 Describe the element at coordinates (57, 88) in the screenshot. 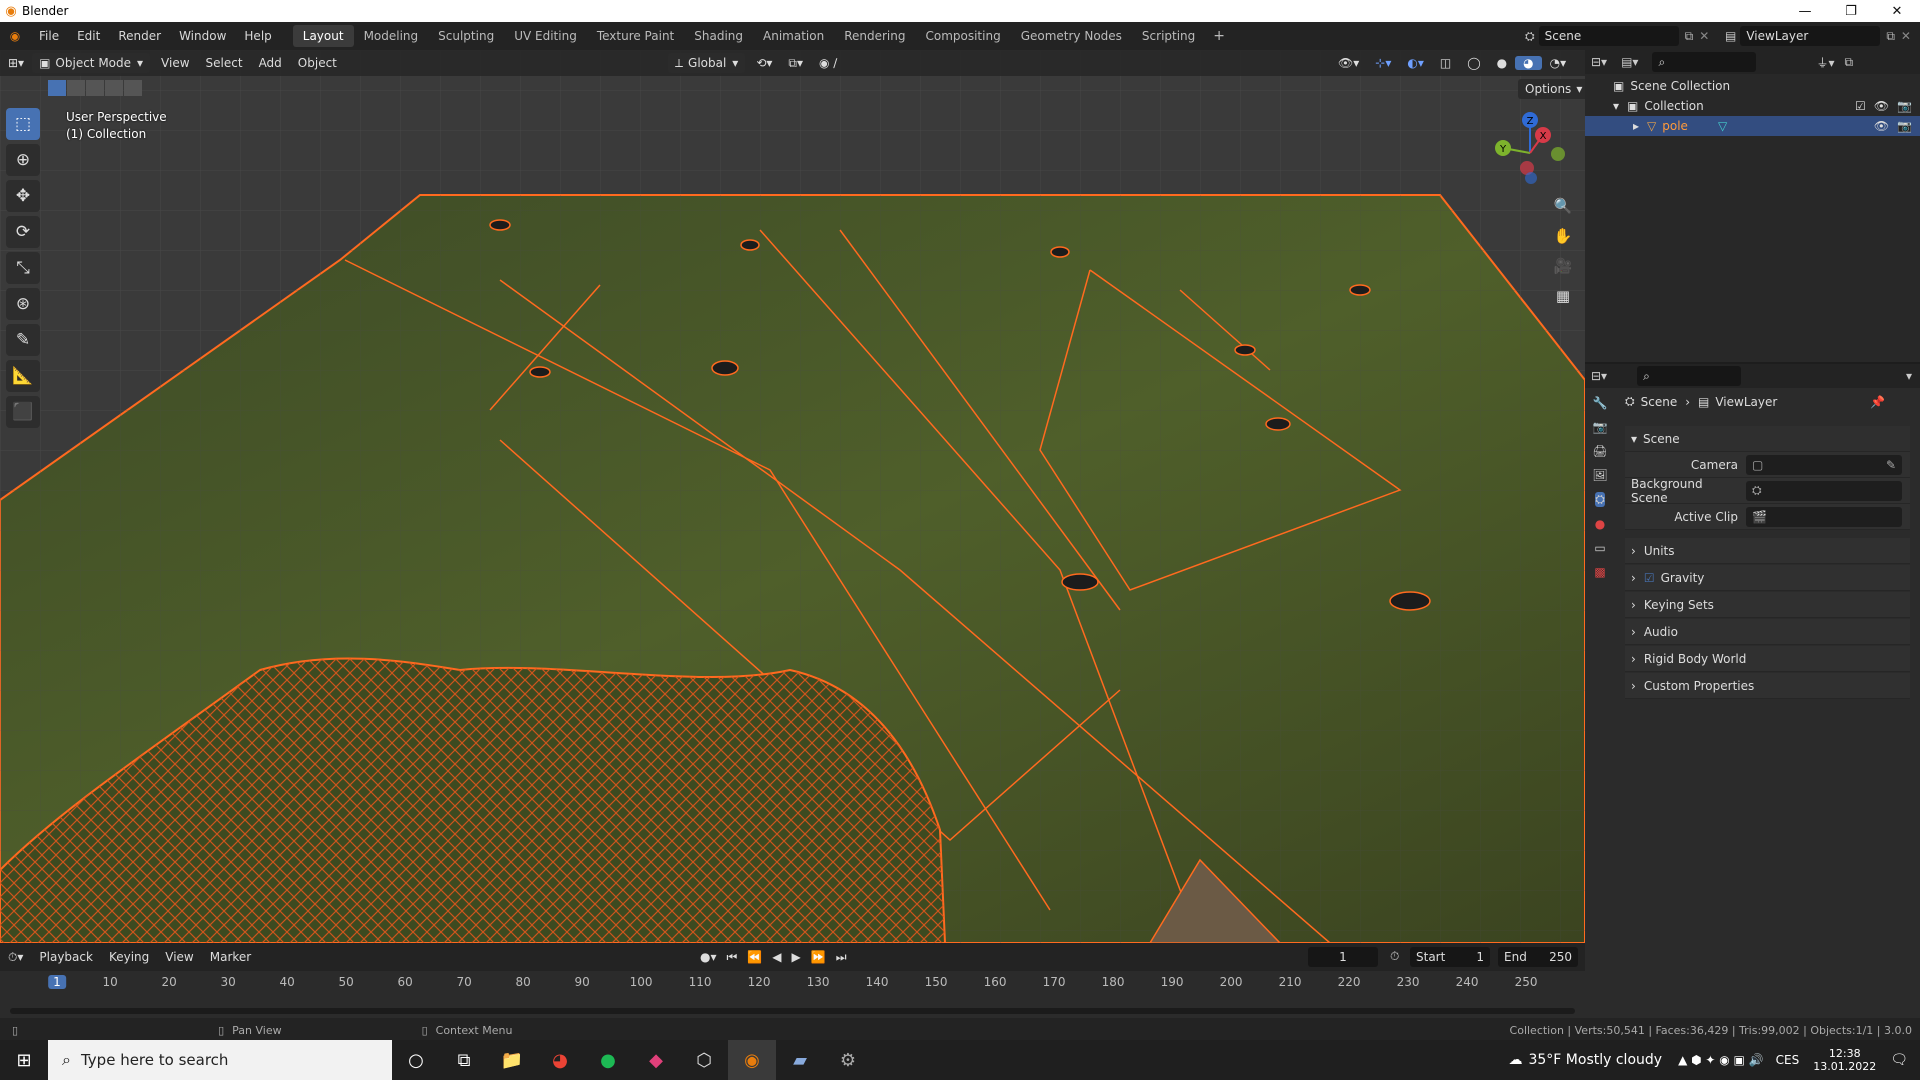

I see `select-new-icon` at that location.